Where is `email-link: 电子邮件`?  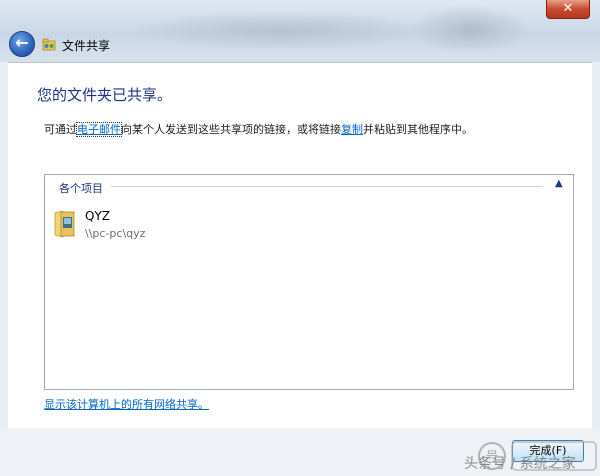
email-link: 电子邮件 is located at coordinates (99, 129).